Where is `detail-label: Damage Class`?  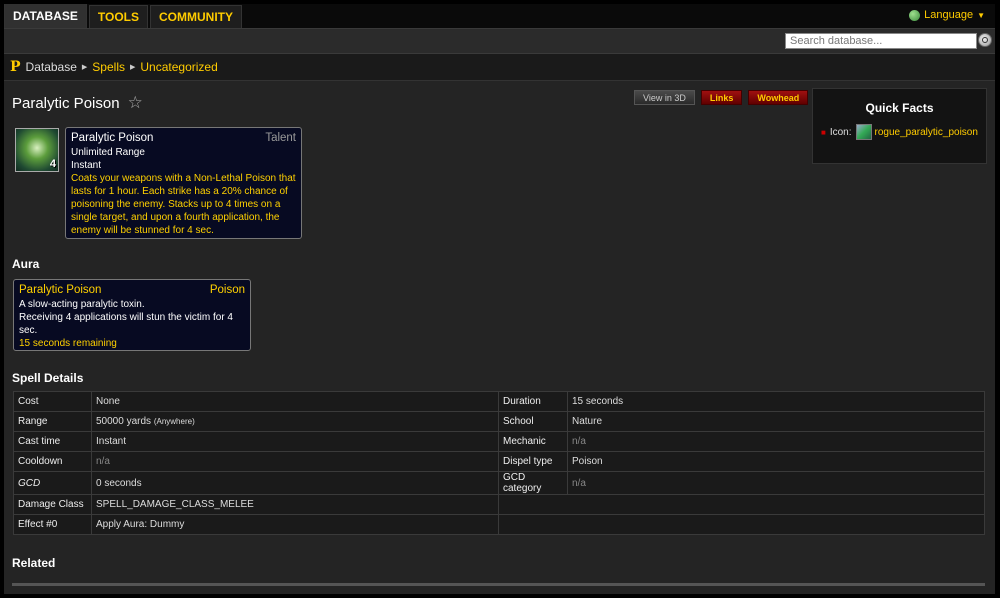 detail-label: Damage Class is located at coordinates (52, 504).